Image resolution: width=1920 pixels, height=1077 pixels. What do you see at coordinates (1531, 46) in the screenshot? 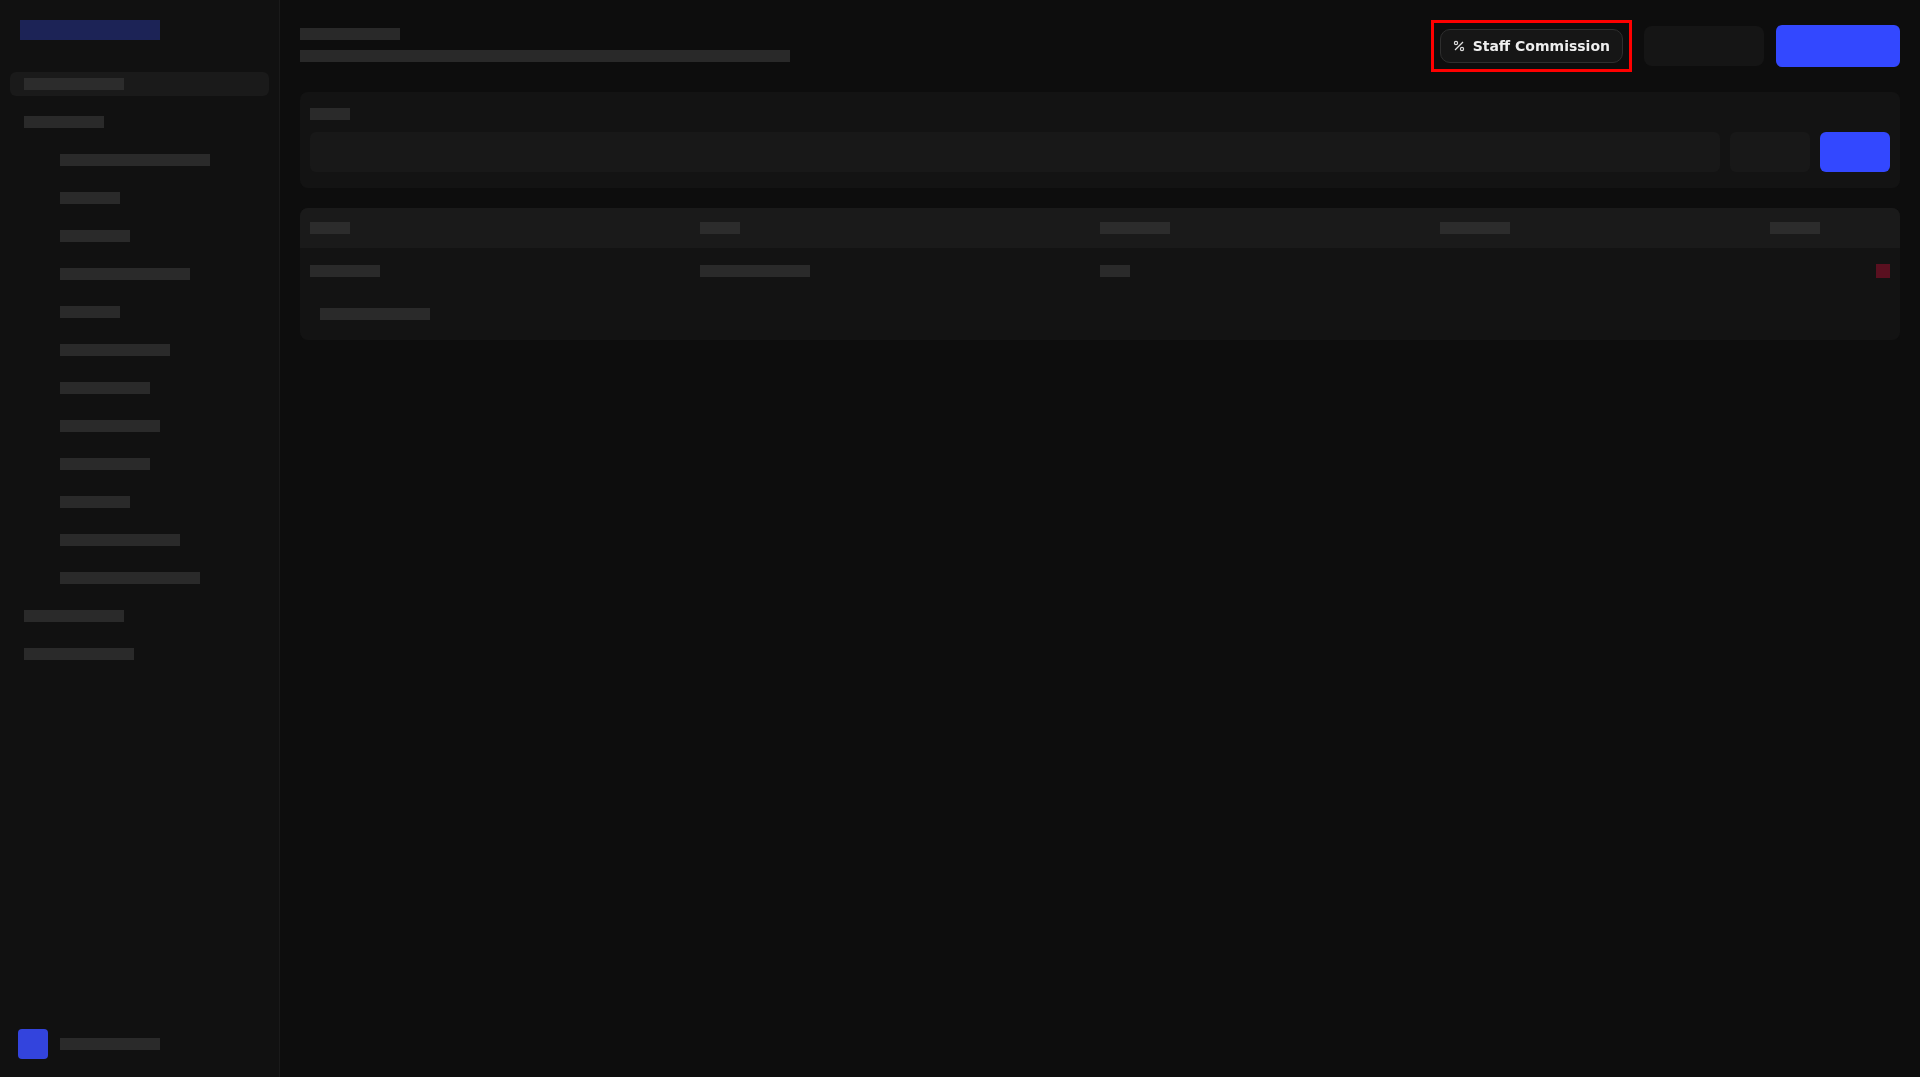
I see `staff-commission-button: Staff Commission` at bounding box center [1531, 46].